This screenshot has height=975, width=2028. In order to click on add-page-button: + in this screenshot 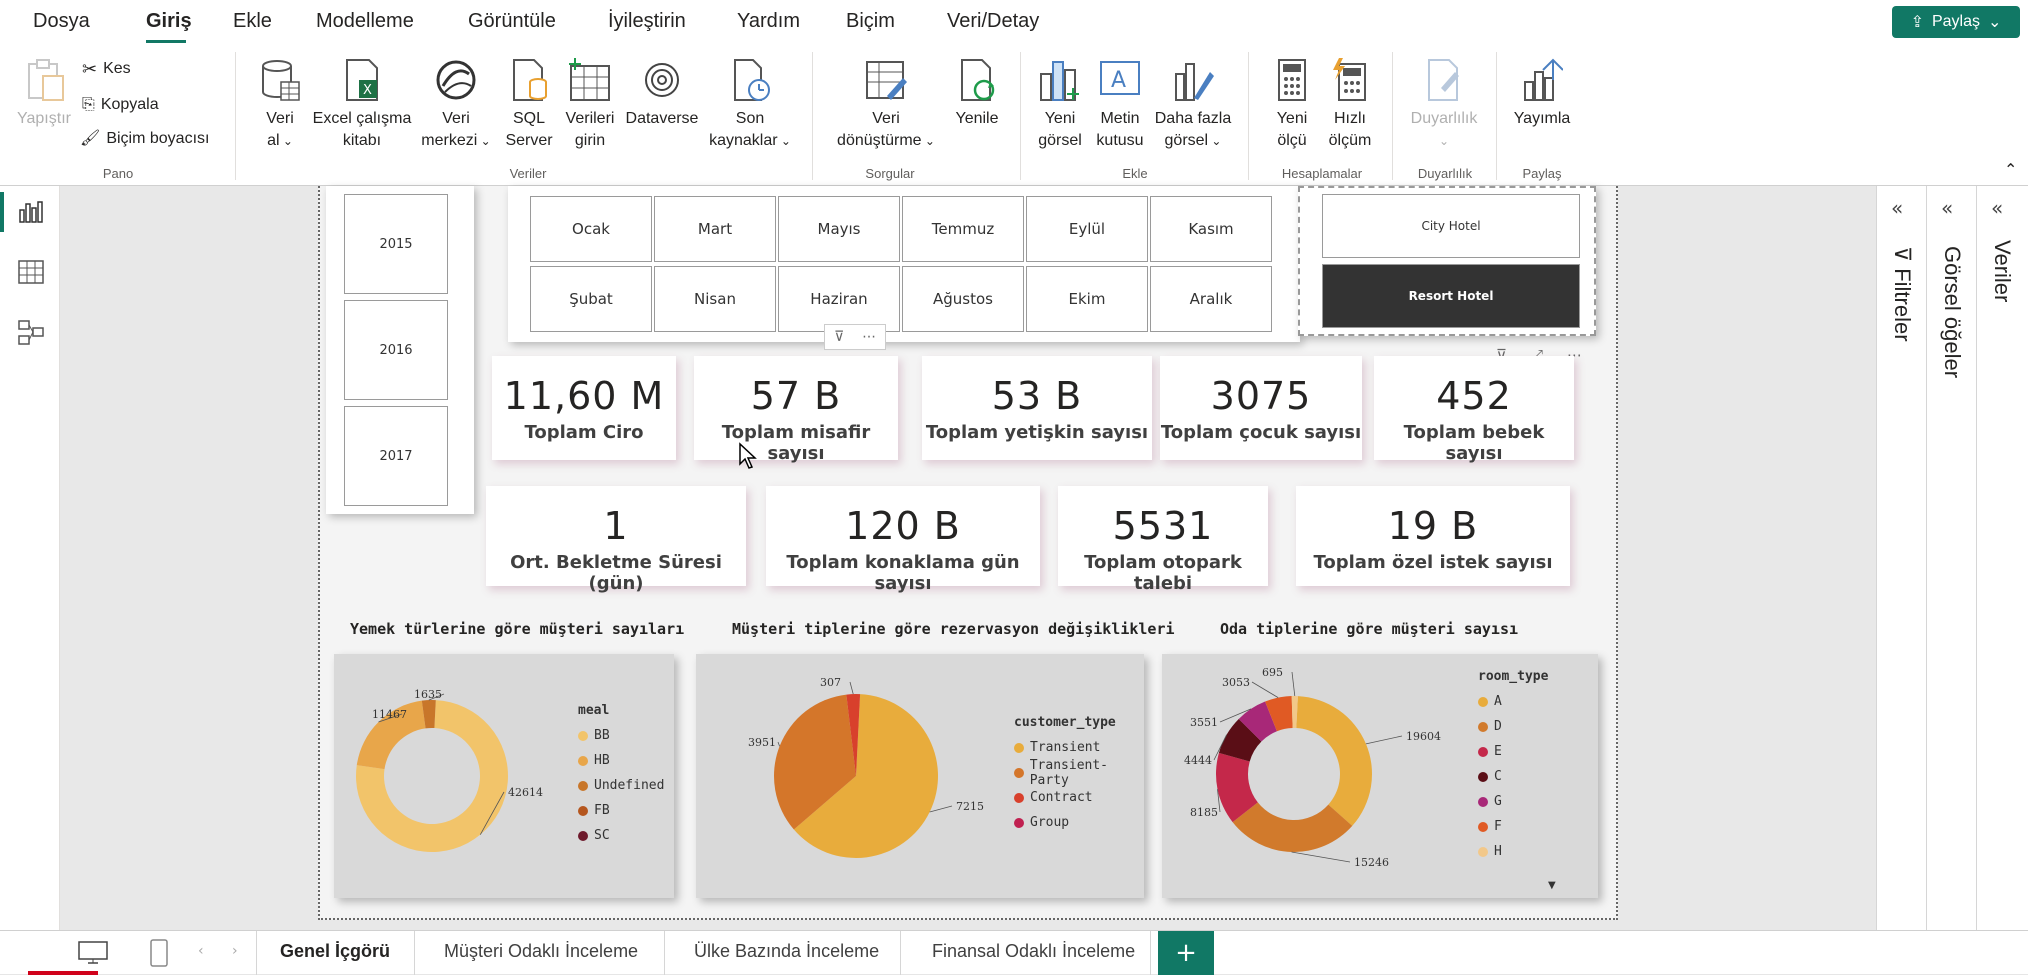, I will do `click(1186, 953)`.